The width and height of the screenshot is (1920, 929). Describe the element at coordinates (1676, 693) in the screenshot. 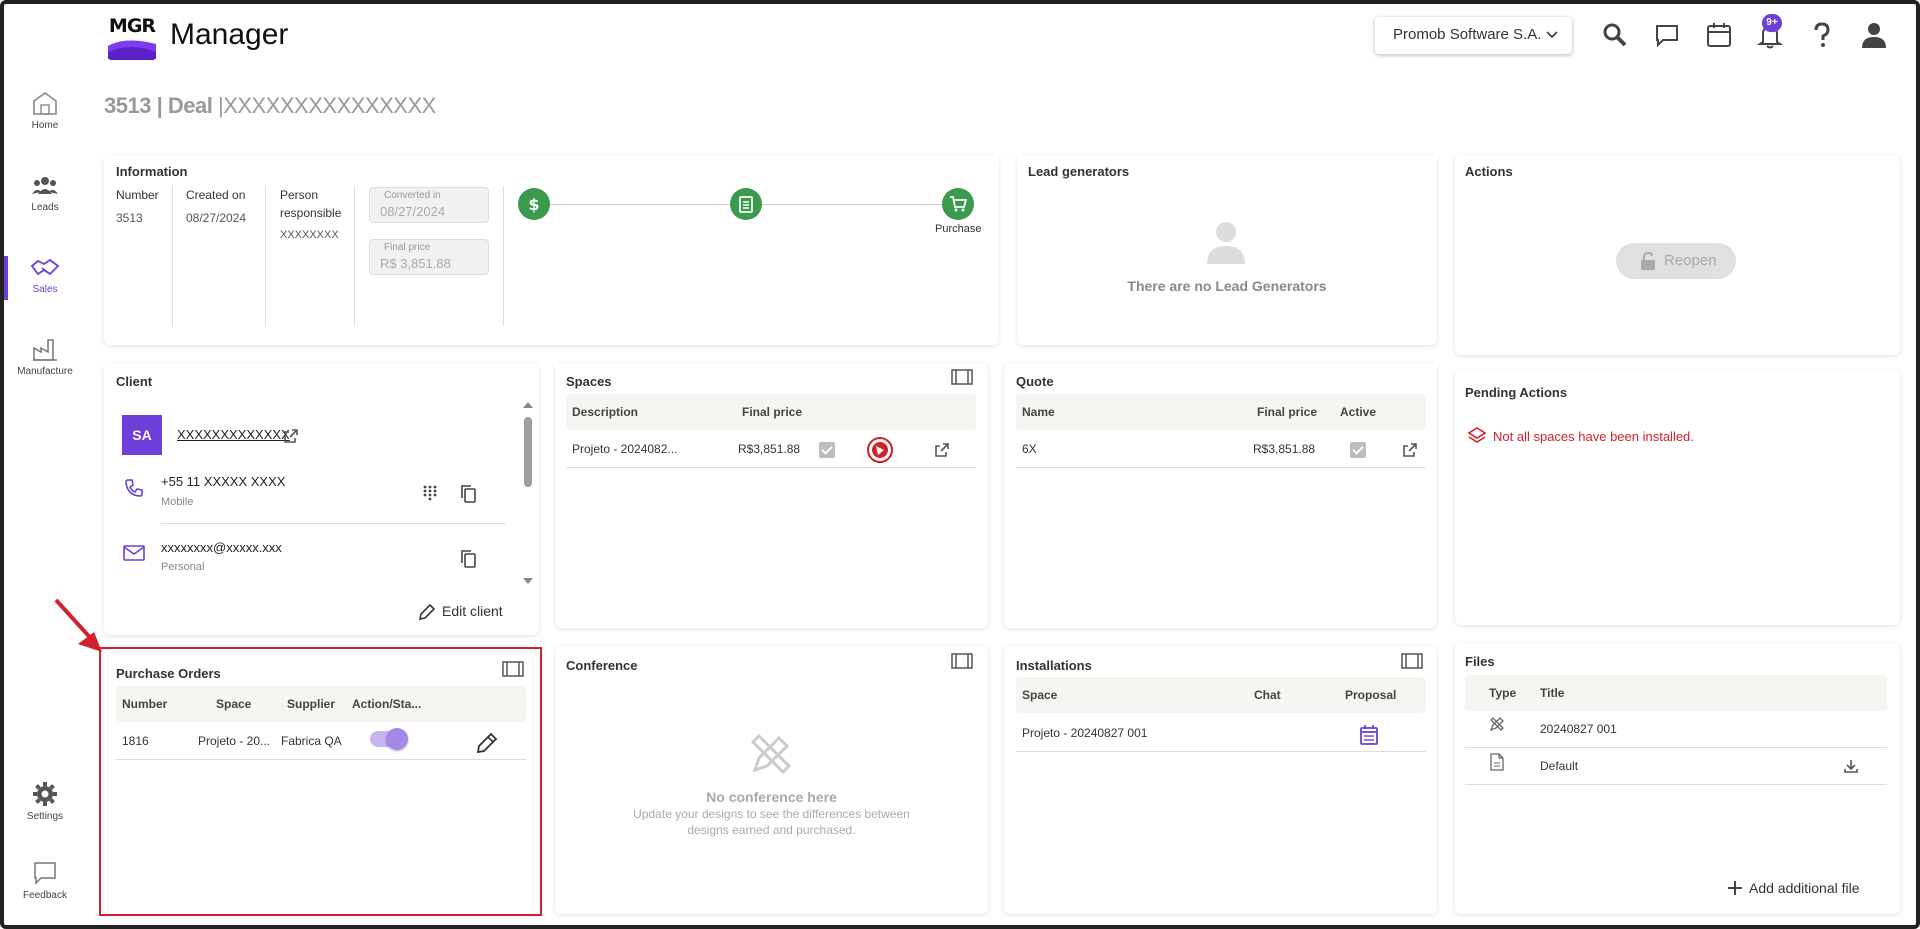

I see `files-table-header: Type Title` at that location.